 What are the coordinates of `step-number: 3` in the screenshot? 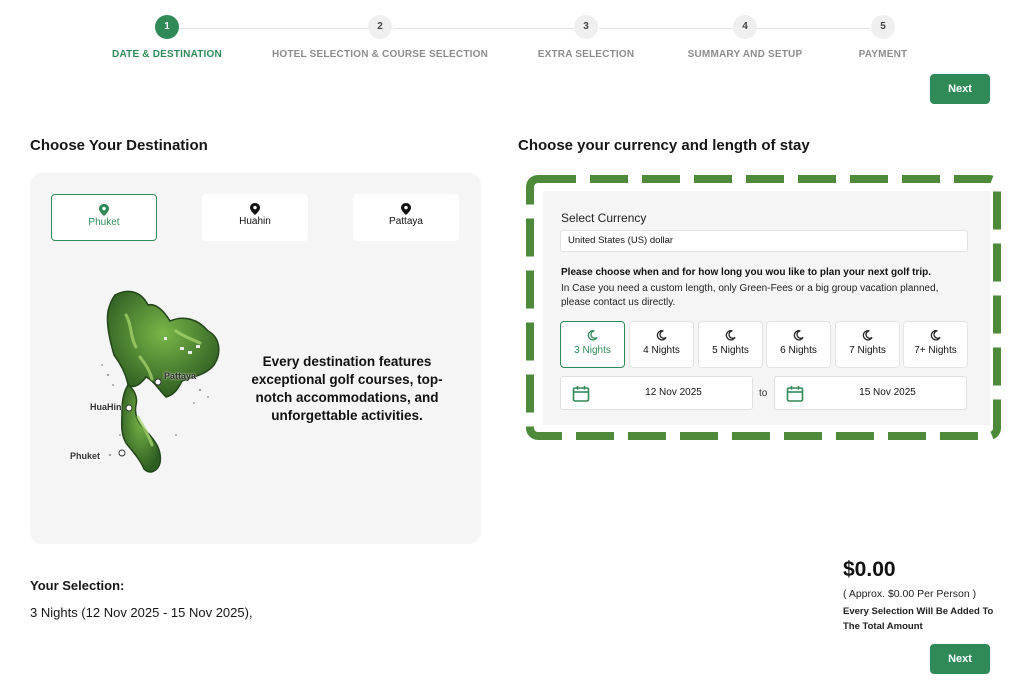 It's located at (586, 27).